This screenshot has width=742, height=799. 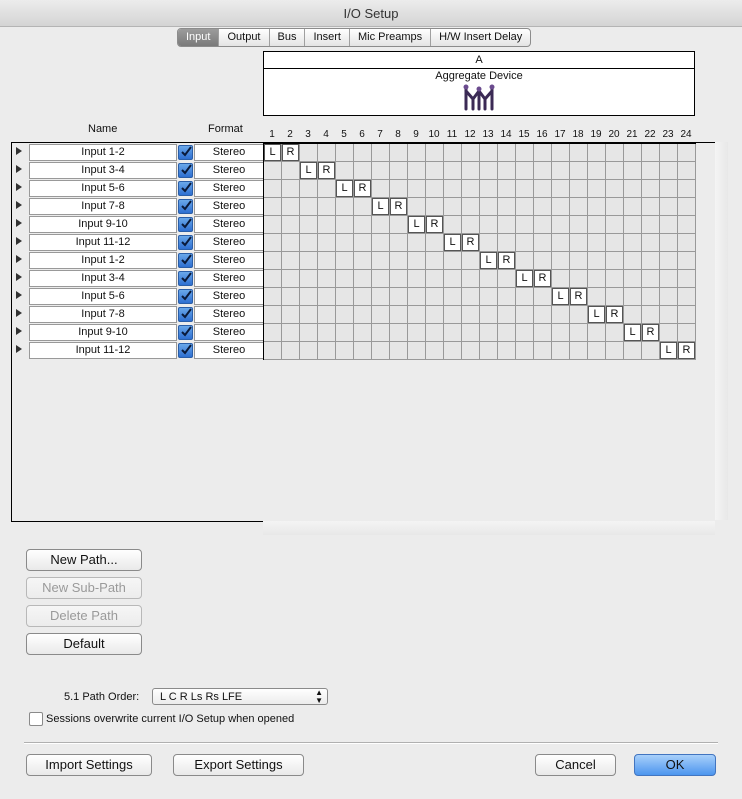 What do you see at coordinates (575, 765) in the screenshot?
I see `cancel-button: Cancel` at bounding box center [575, 765].